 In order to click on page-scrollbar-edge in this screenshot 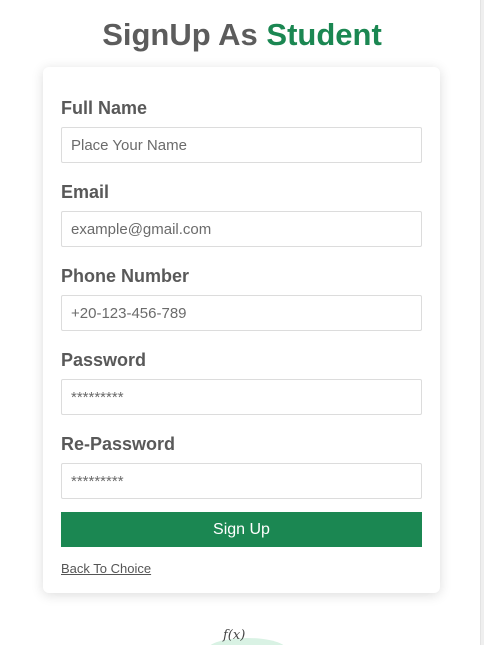, I will do `click(482, 322)`.